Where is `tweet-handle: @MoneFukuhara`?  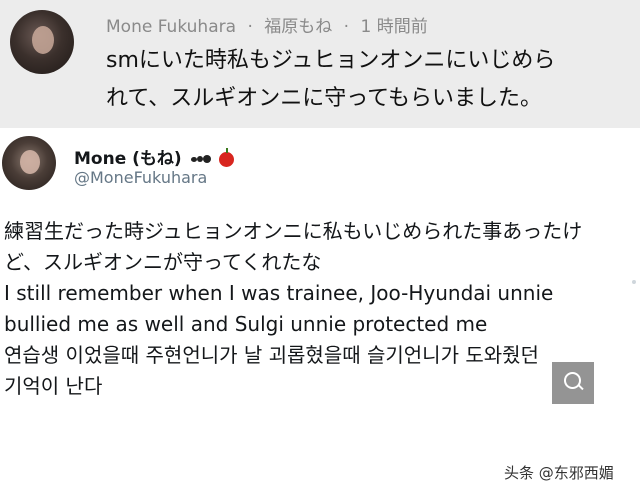
tweet-handle: @MoneFukuhara is located at coordinates (140, 177).